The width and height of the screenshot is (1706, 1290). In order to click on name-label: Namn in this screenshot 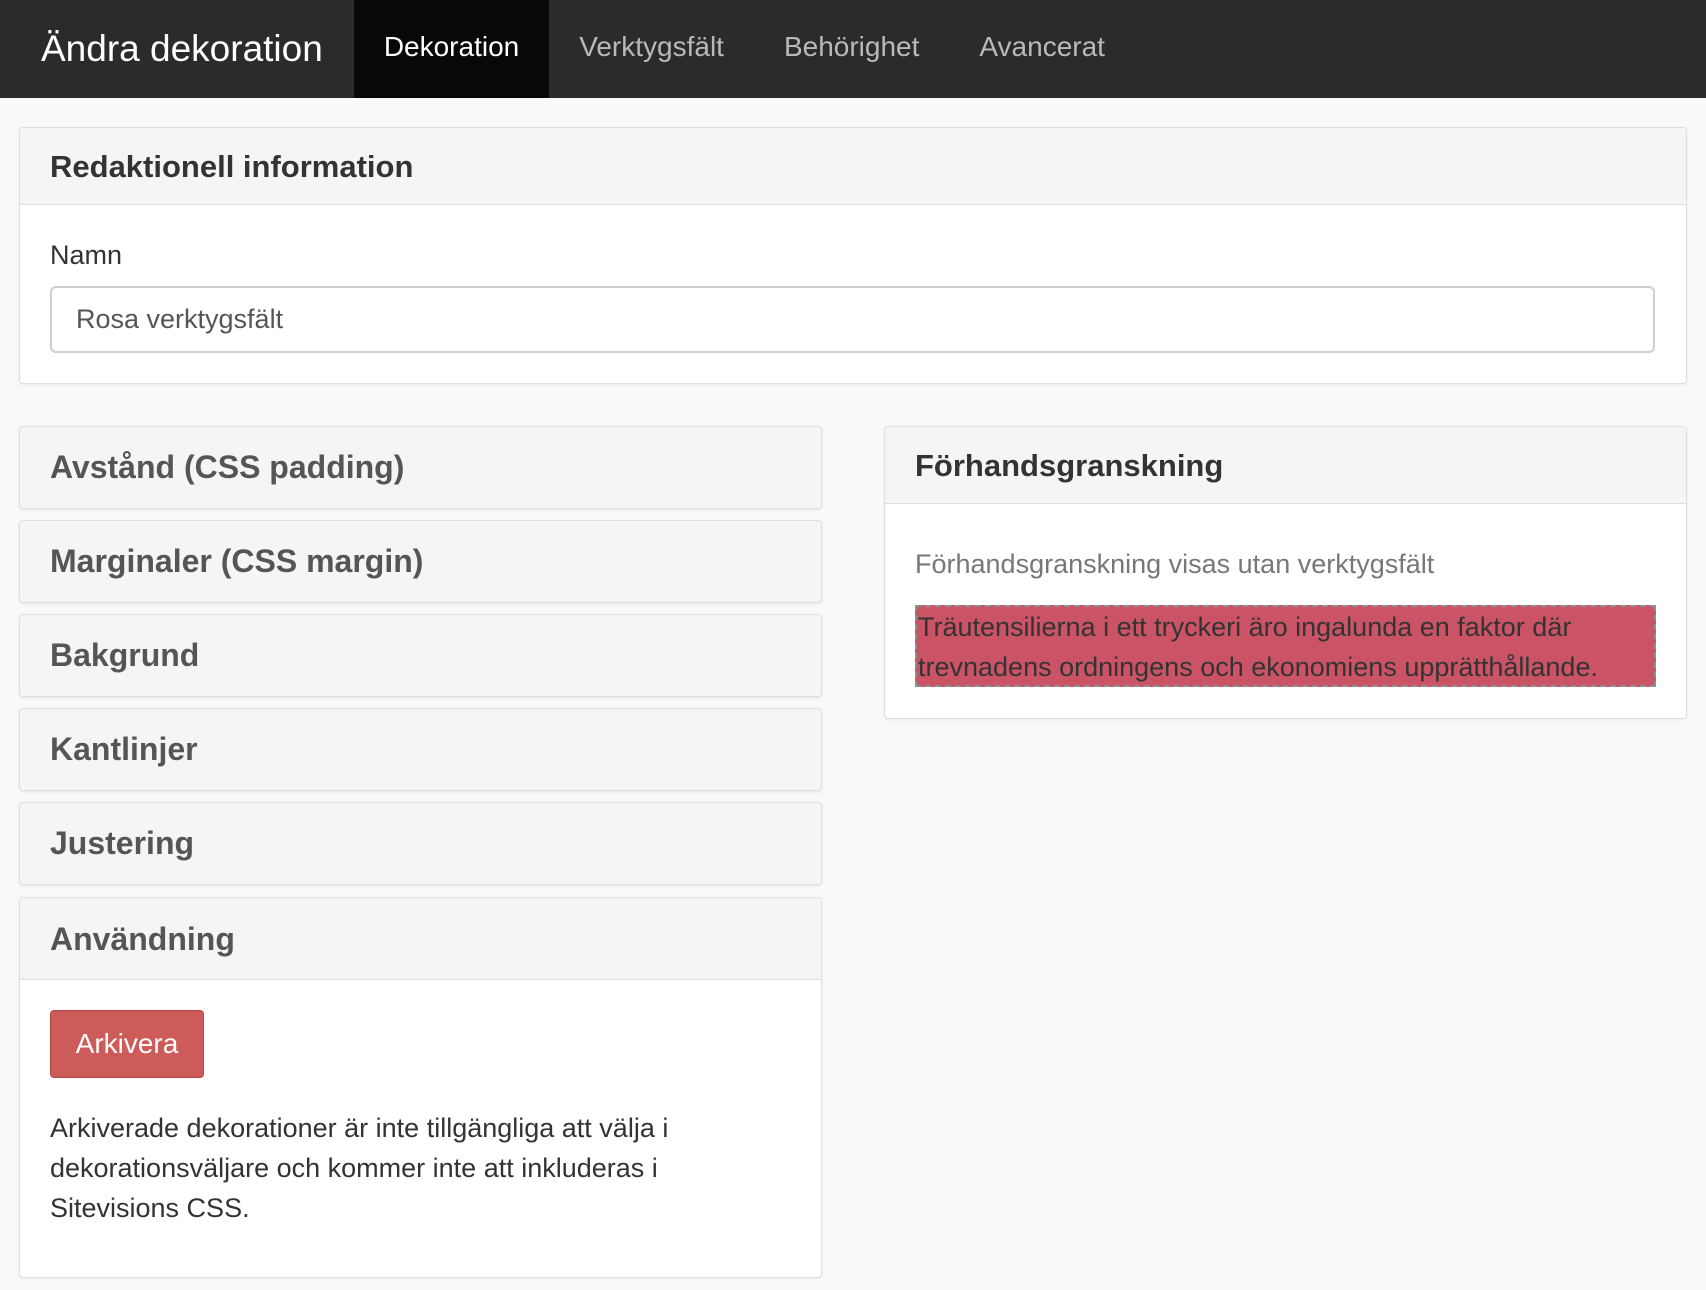, I will do `click(86, 255)`.